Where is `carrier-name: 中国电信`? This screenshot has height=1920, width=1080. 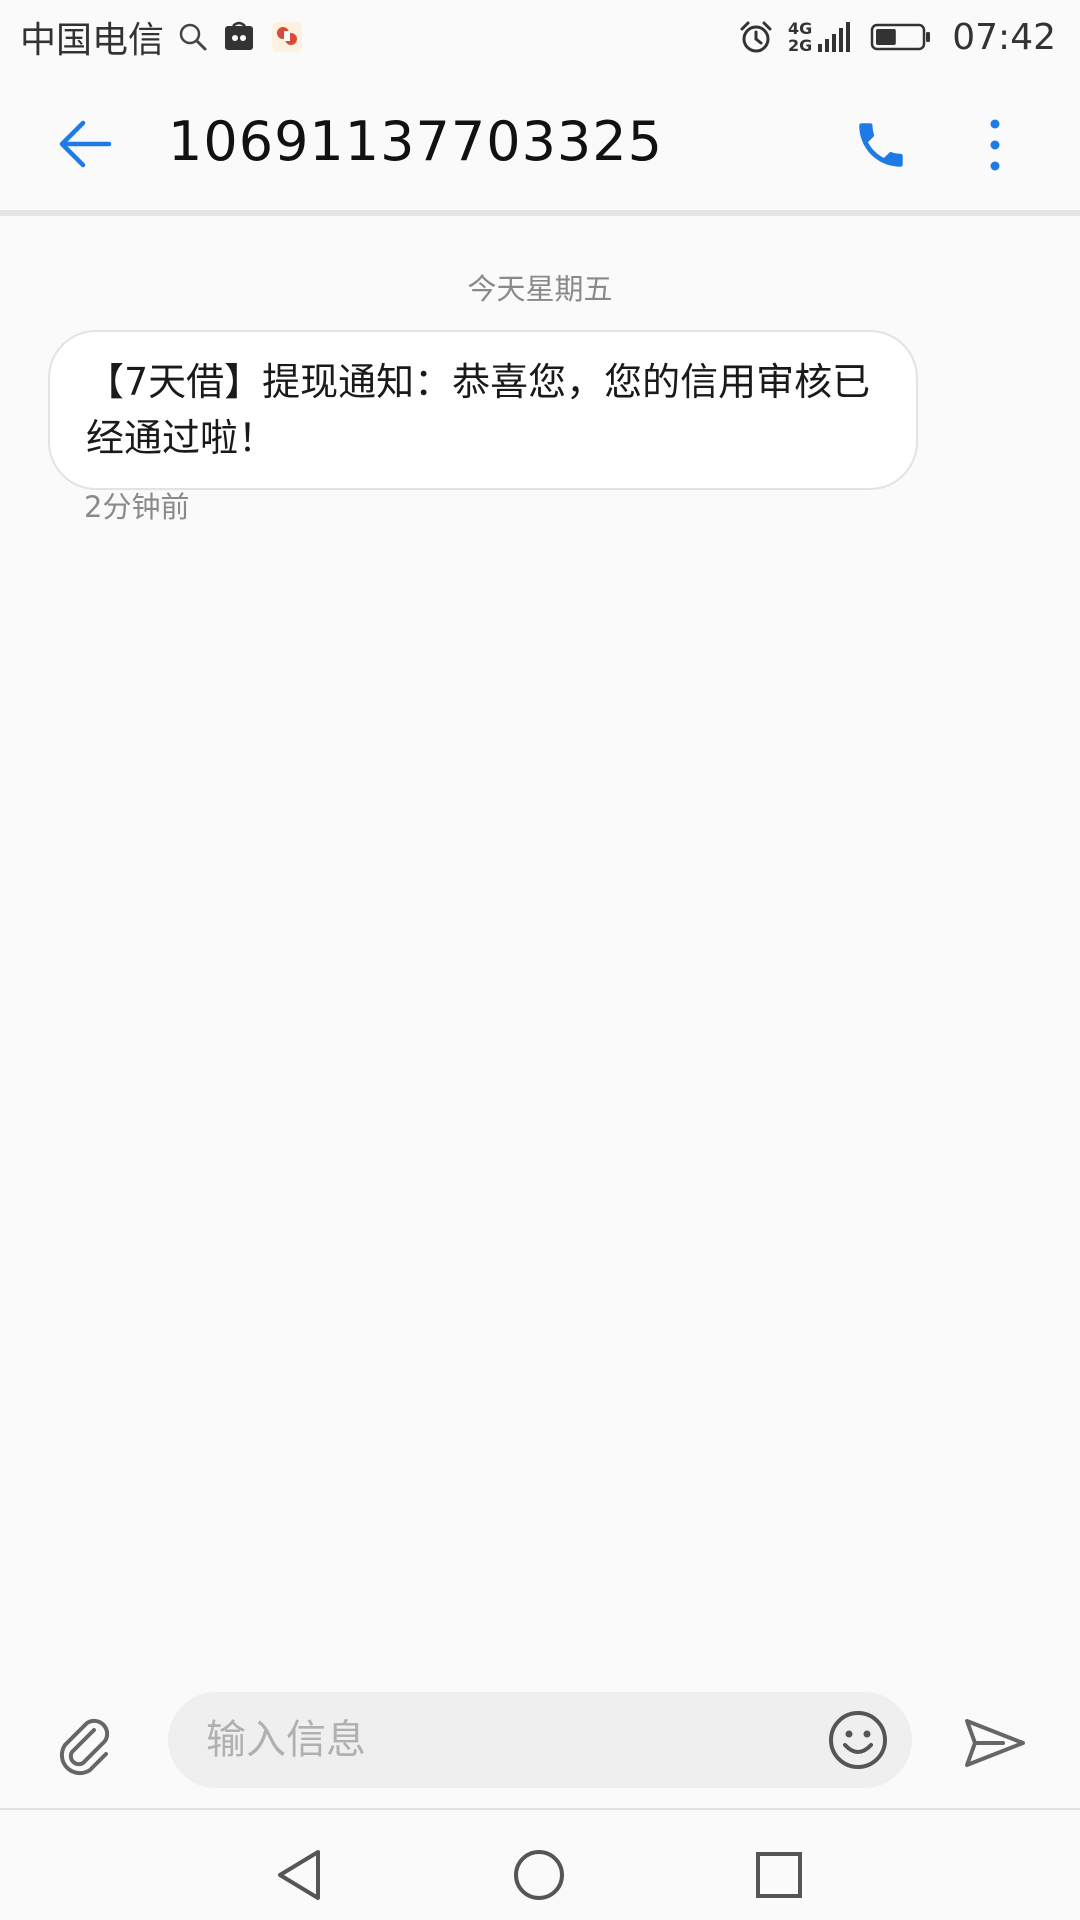 carrier-name: 中国电信 is located at coordinates (92, 40).